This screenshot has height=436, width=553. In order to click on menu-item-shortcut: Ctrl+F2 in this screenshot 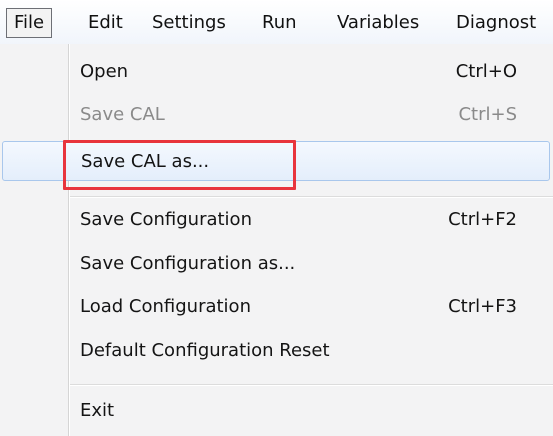, I will do `click(482, 219)`.